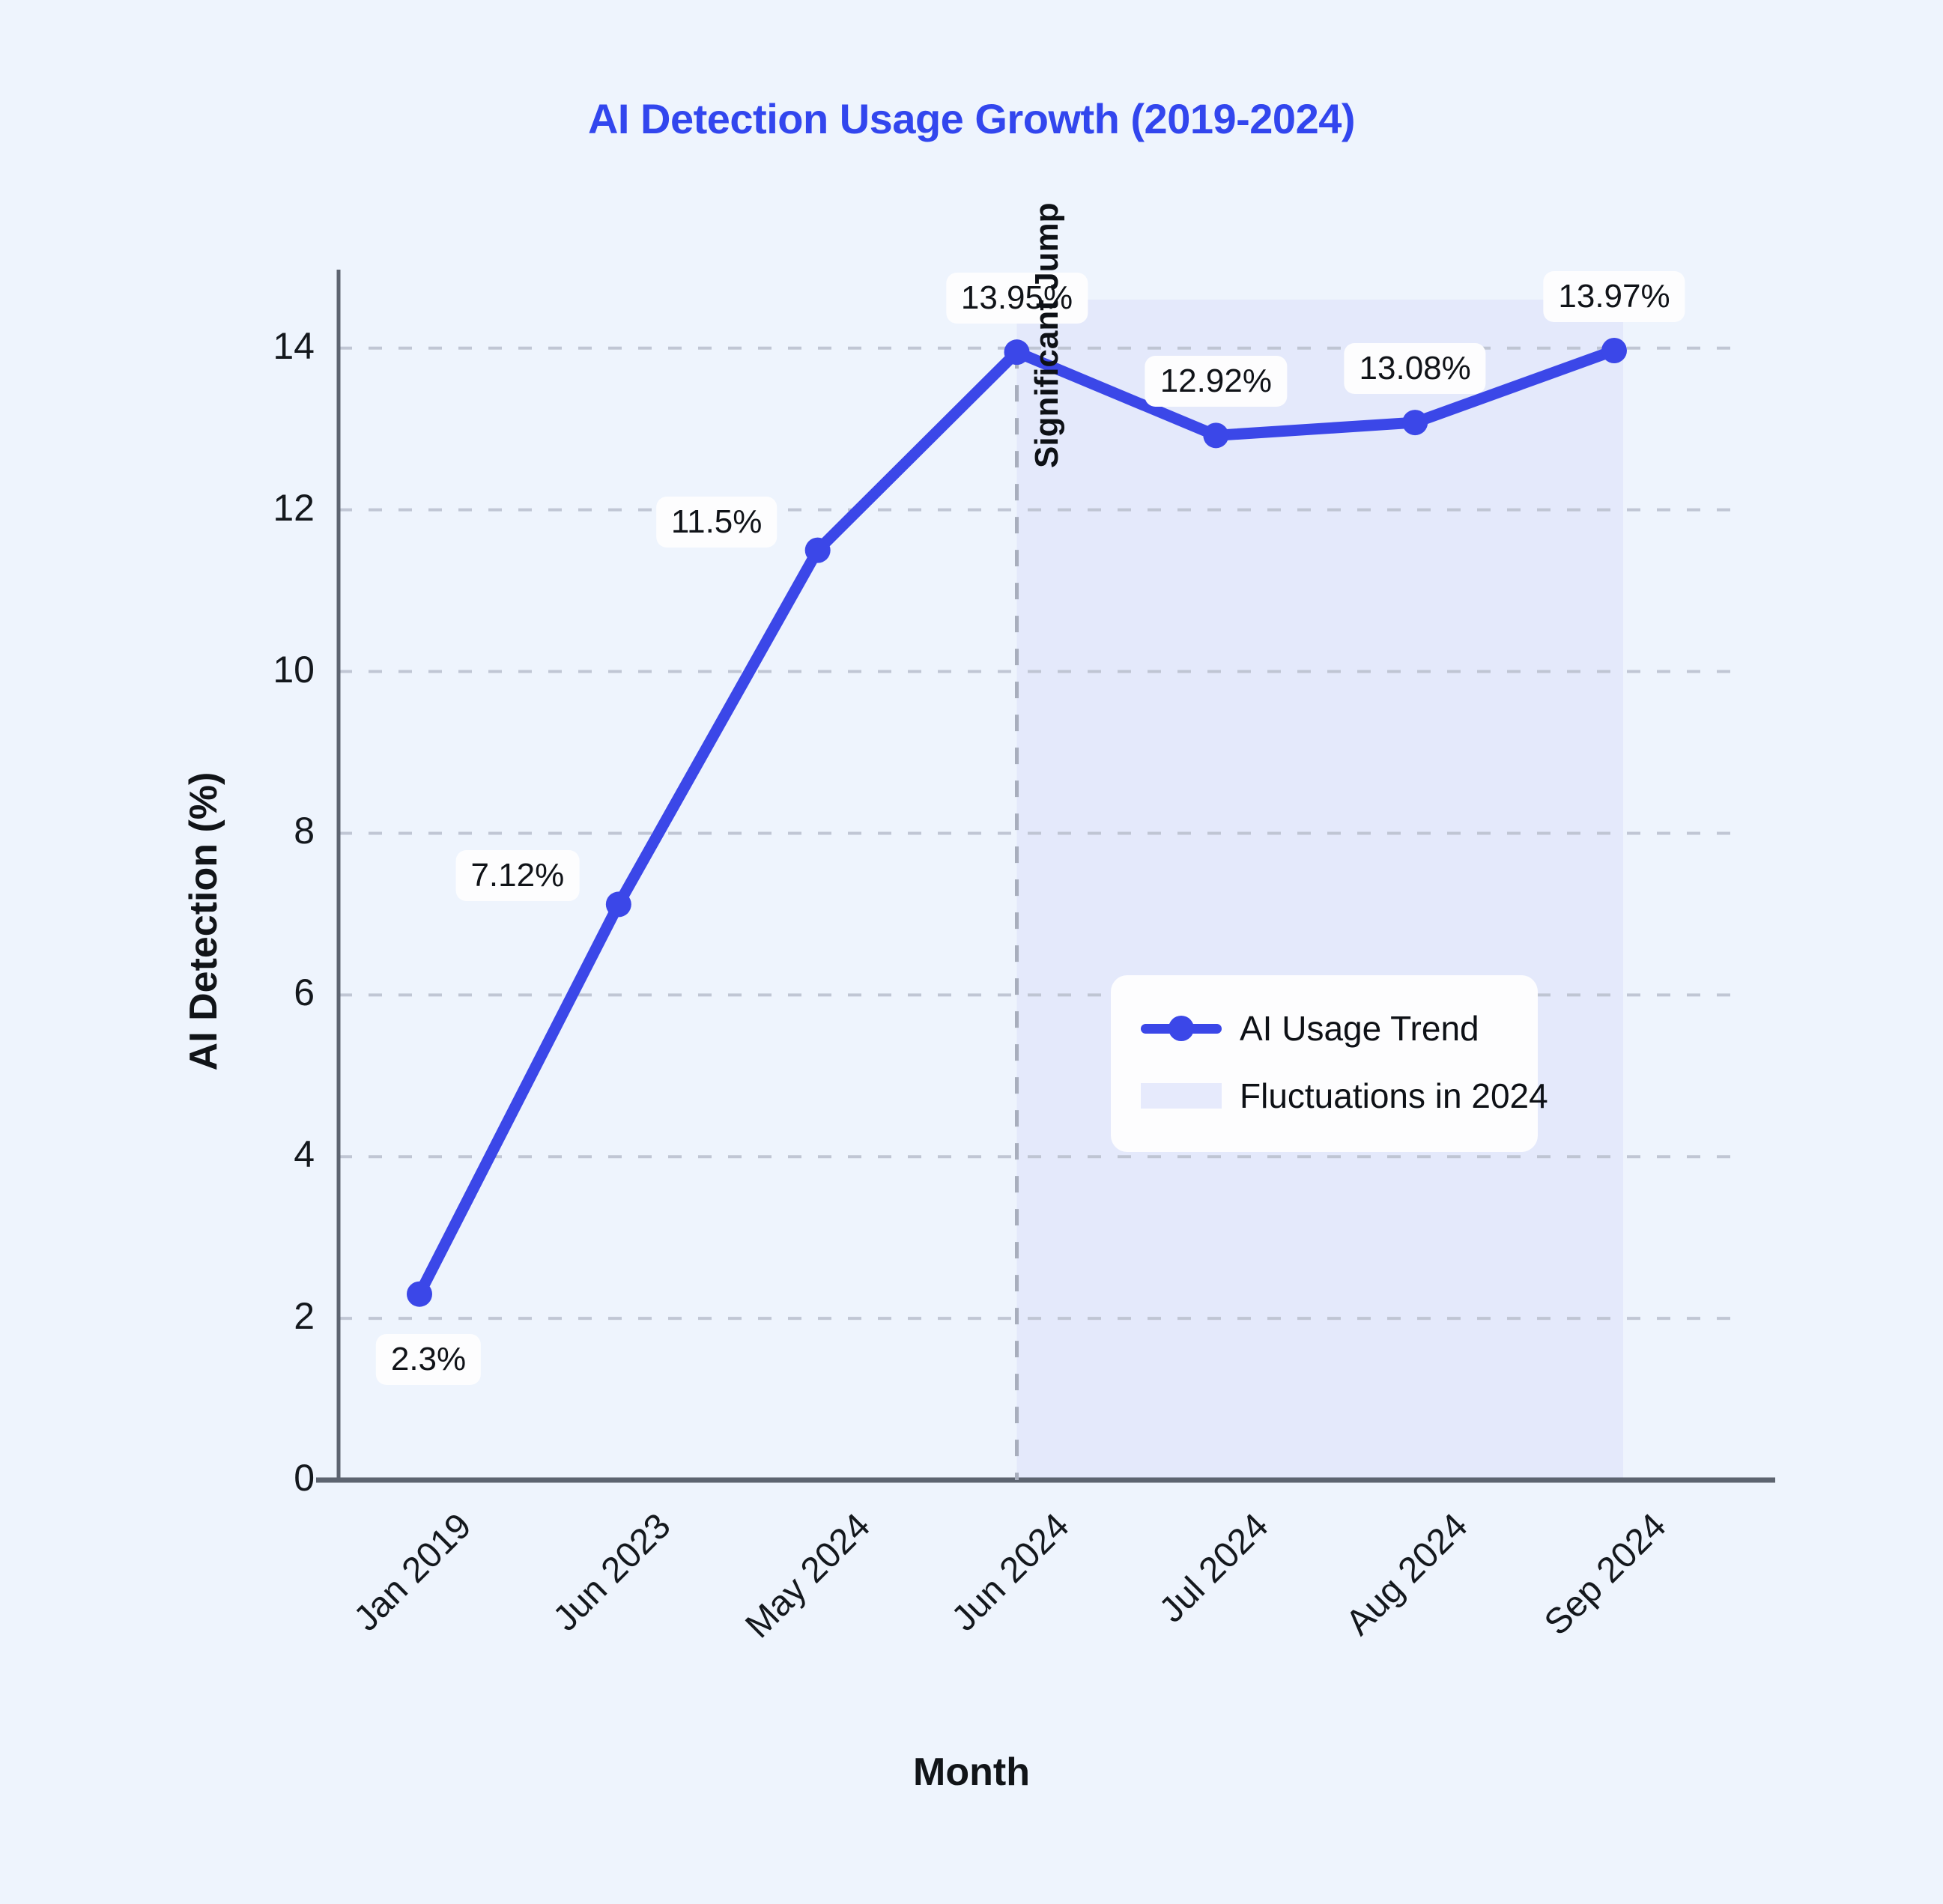 This screenshot has width=1943, height=1904. Describe the element at coordinates (1359, 1028) in the screenshot. I see `legend-item-label: AI Usage Trend` at that location.